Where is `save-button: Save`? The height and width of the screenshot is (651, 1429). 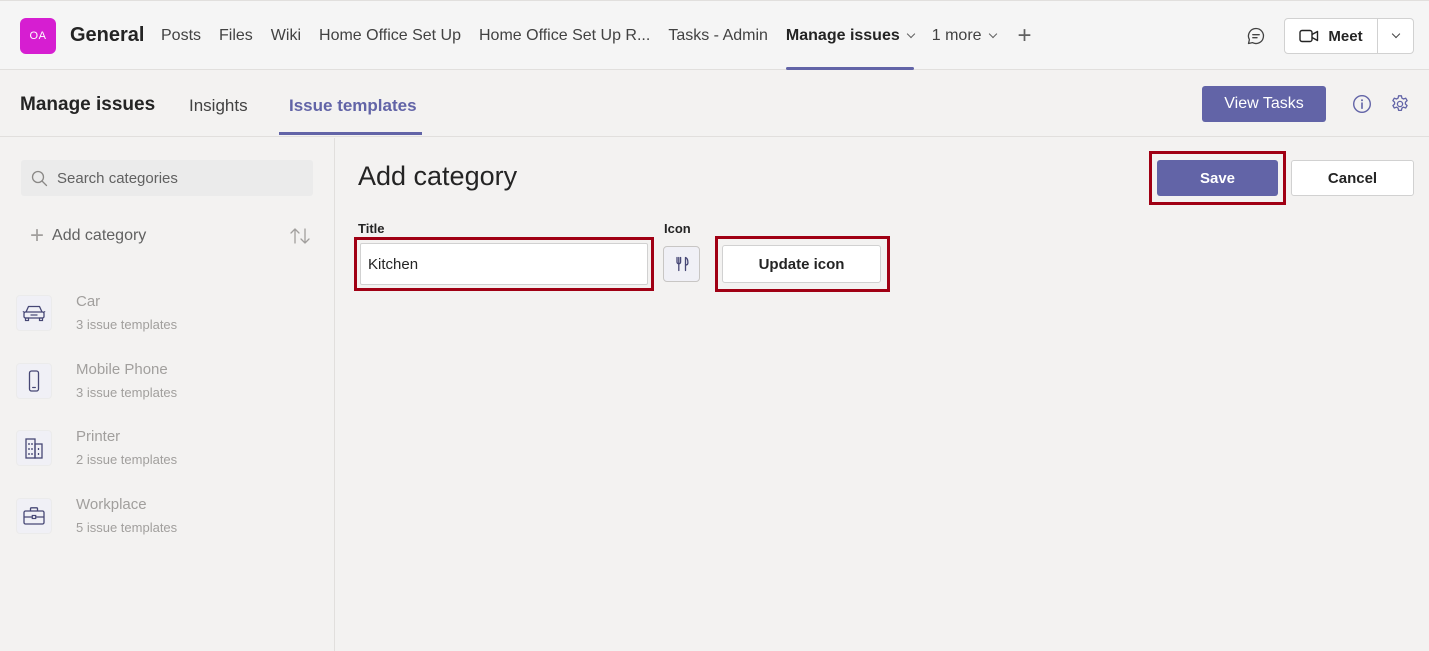 save-button: Save is located at coordinates (1217, 178).